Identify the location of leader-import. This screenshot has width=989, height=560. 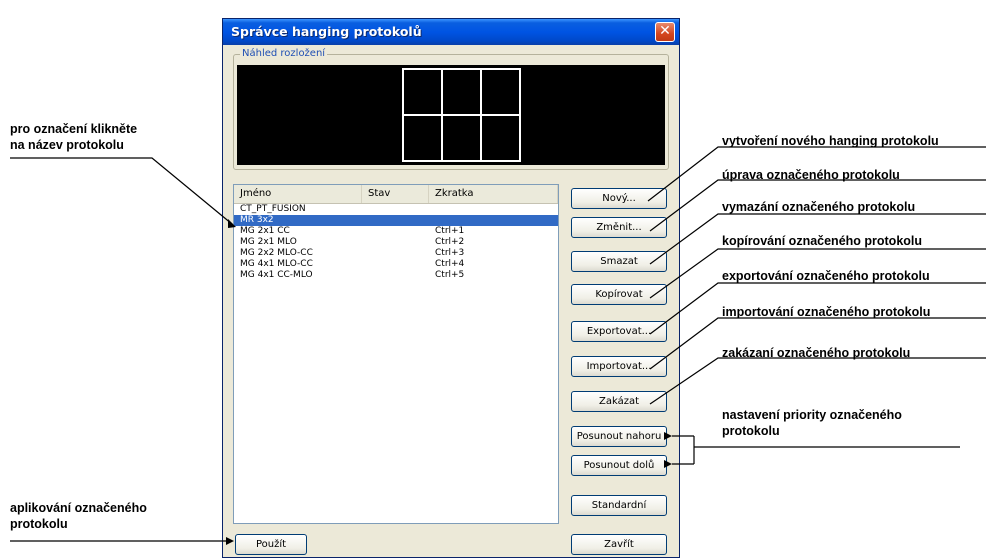
(817, 343).